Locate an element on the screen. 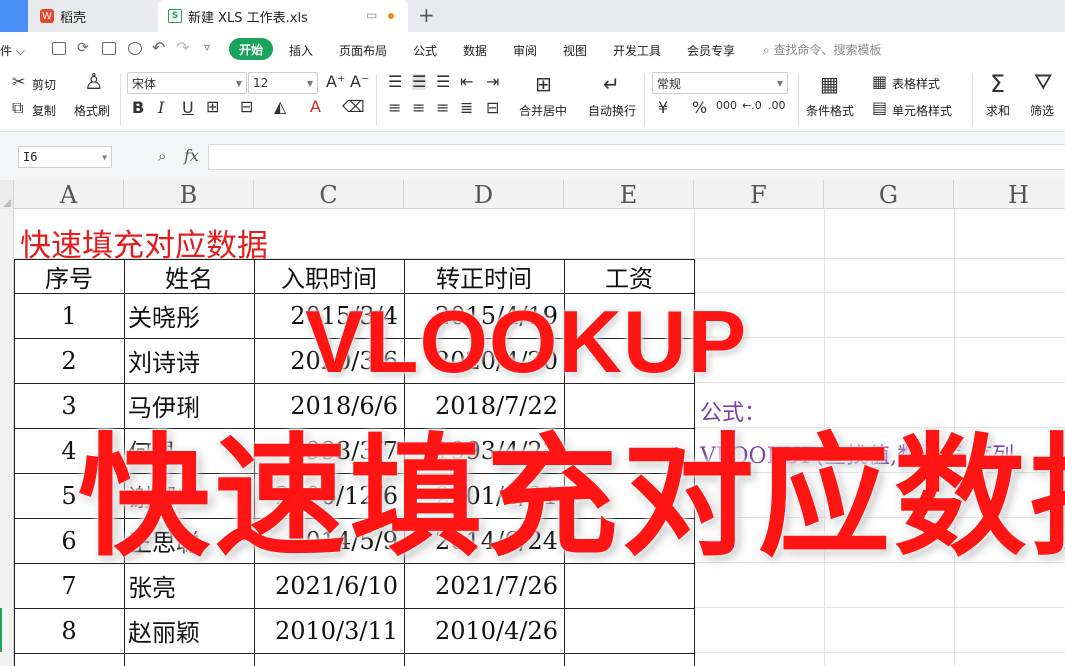 The height and width of the screenshot is (666, 1065). screen-icon: ▭ is located at coordinates (371, 15).